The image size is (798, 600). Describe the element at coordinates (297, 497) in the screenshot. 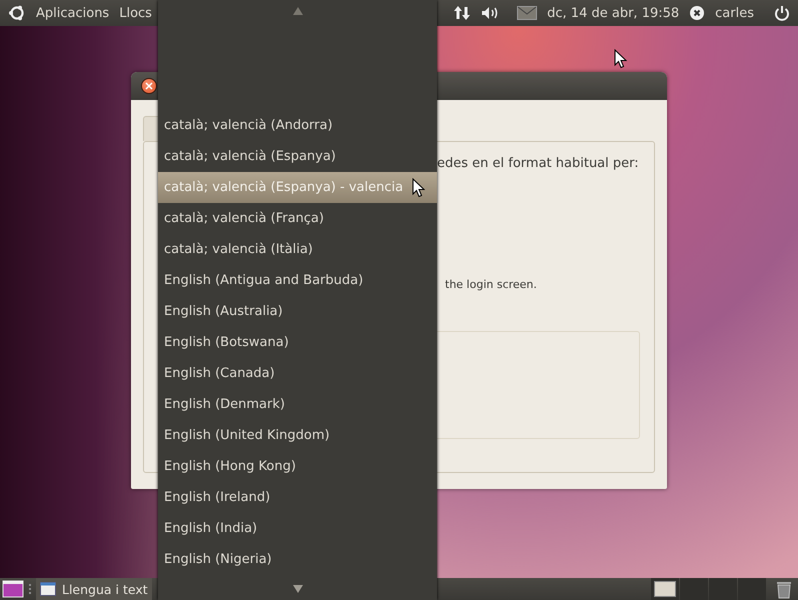

I see `dropdown-item: English (Ireland)` at that location.